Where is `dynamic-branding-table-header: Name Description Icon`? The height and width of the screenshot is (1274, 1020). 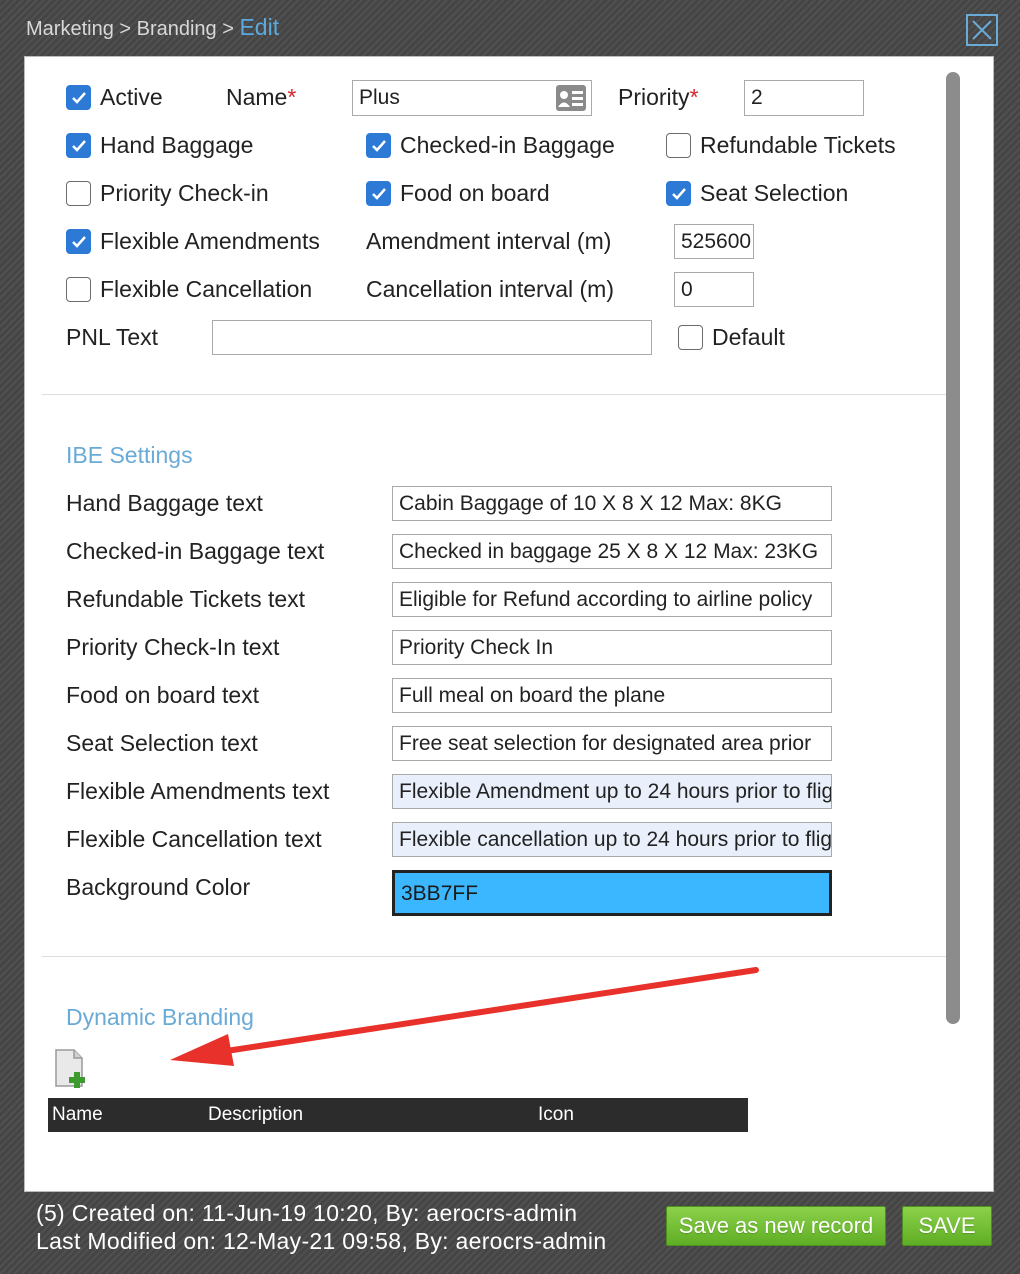
dynamic-branding-table-header: Name Description Icon is located at coordinates (398, 1115).